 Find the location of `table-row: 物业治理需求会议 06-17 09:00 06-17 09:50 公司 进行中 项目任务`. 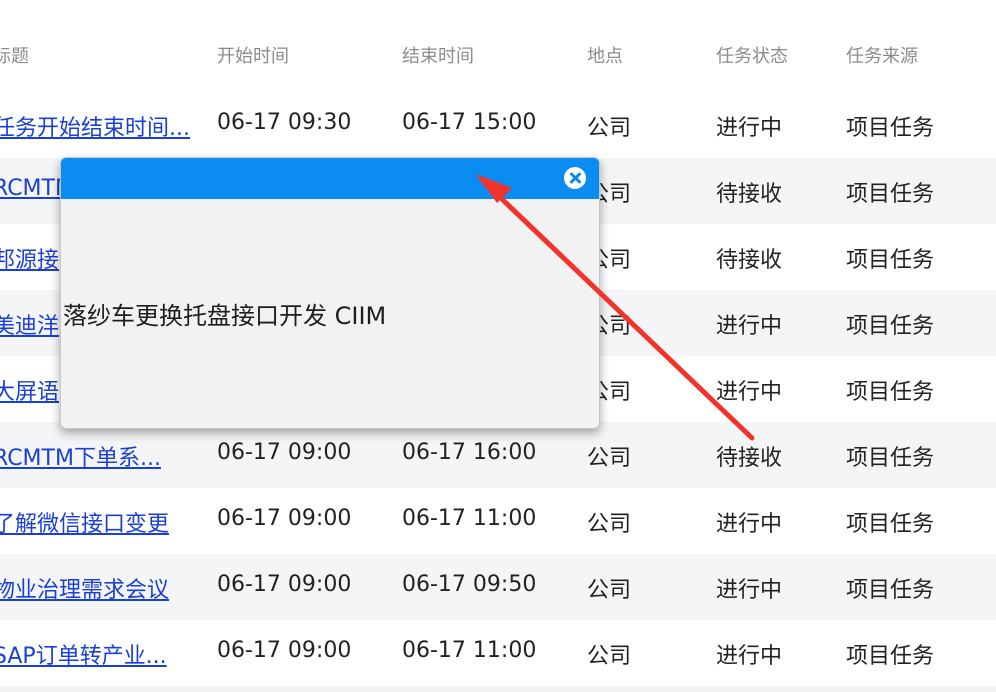

table-row: 物业治理需求会议 06-17 09:00 06-17 09:50 公司 进行中 项目任务 is located at coordinates (498, 587).